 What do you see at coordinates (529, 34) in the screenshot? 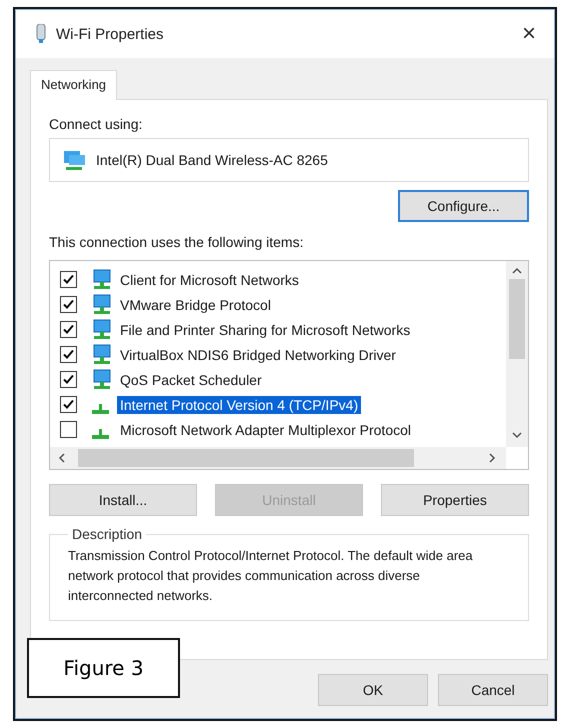
I see `close-button: ×` at bounding box center [529, 34].